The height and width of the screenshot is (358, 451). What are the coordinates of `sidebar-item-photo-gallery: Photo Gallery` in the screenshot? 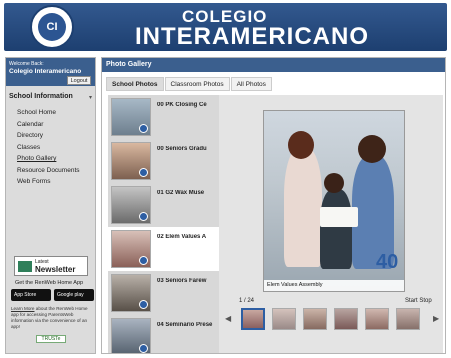 It's located at (48, 161).